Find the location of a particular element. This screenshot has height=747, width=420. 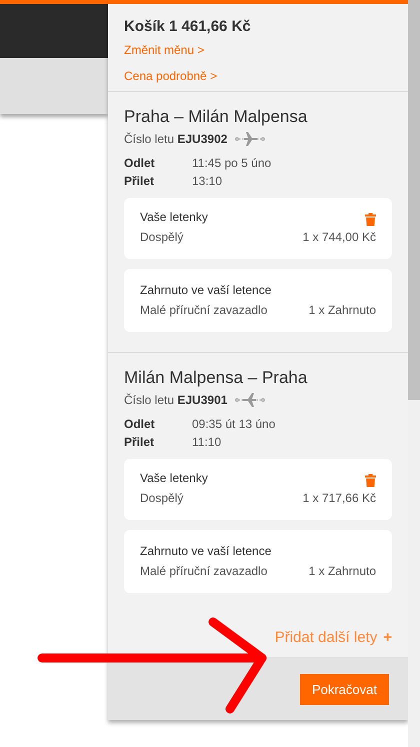

flight-number: Číslo letu EJU3902 is located at coordinates (176, 139).